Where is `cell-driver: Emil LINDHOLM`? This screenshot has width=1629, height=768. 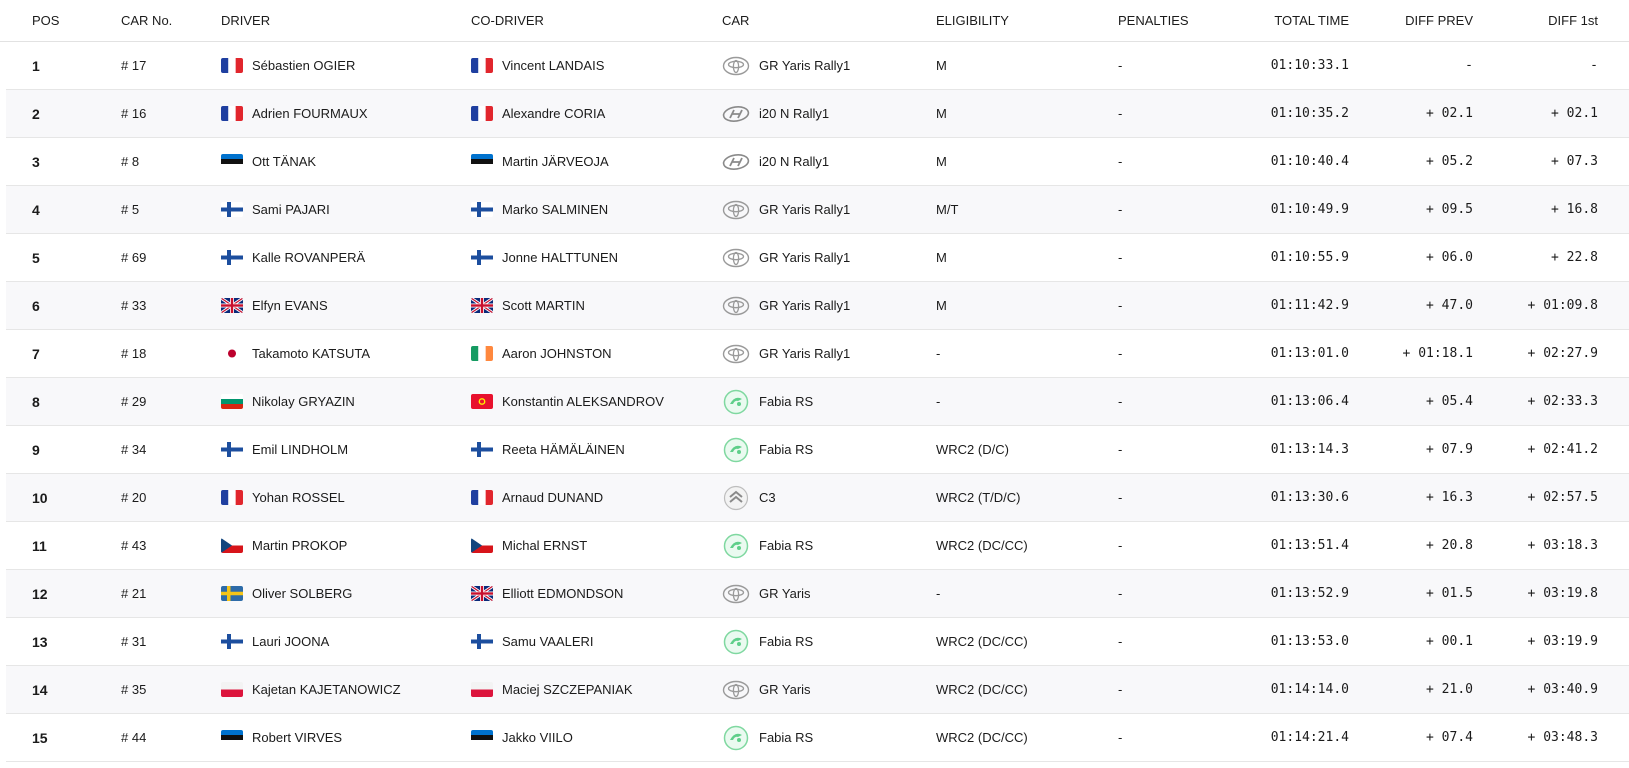
cell-driver: Emil LINDHOLM is located at coordinates (284, 449).